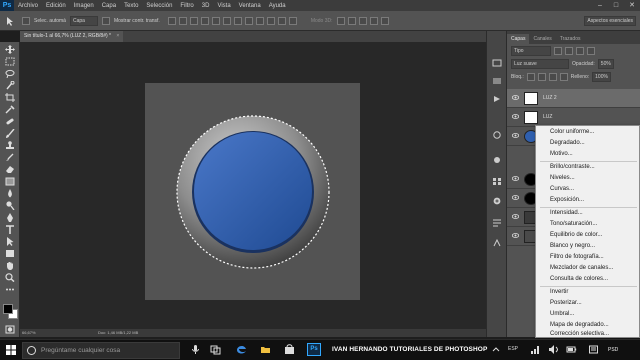  I want to click on filter-pixel-icon, so click(558, 50).